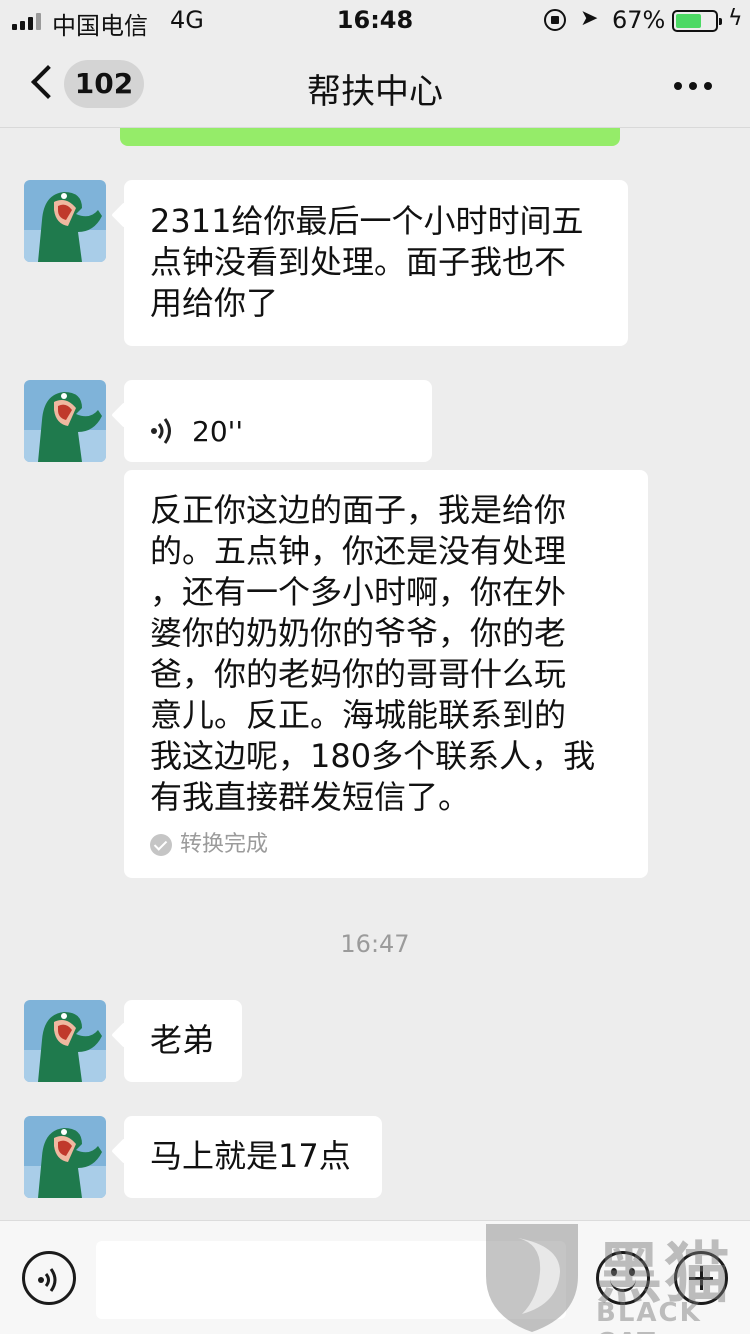 This screenshot has width=750, height=1334. Describe the element at coordinates (358, 592) in the screenshot. I see `transcript-line: ，还有一个多小时啊，你在外` at that location.